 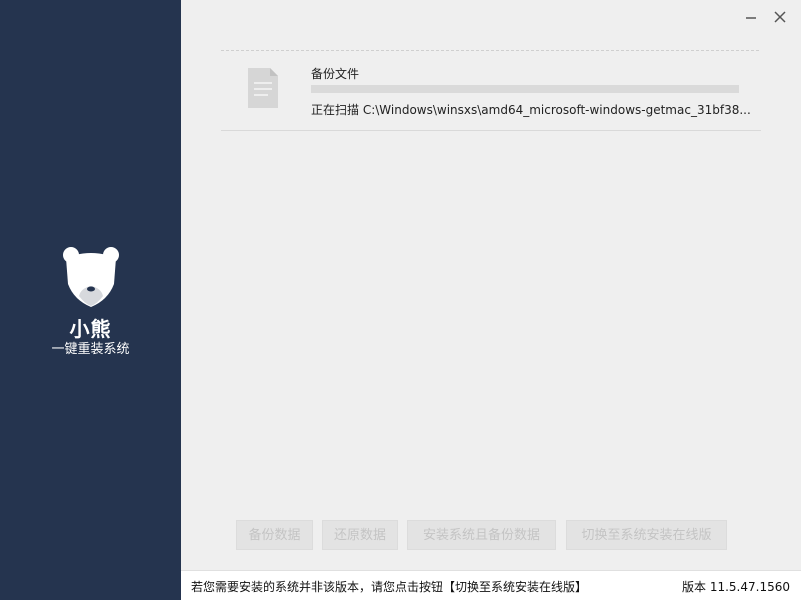 What do you see at coordinates (736, 587) in the screenshot?
I see `version-label: 版本 11.5.47.1560` at bounding box center [736, 587].